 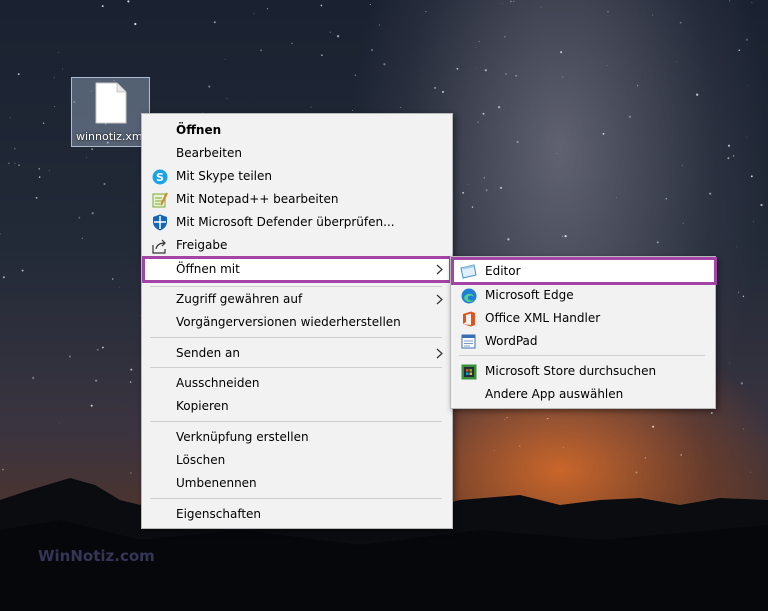 What do you see at coordinates (468, 271) in the screenshot?
I see `notepad-icon` at bounding box center [468, 271].